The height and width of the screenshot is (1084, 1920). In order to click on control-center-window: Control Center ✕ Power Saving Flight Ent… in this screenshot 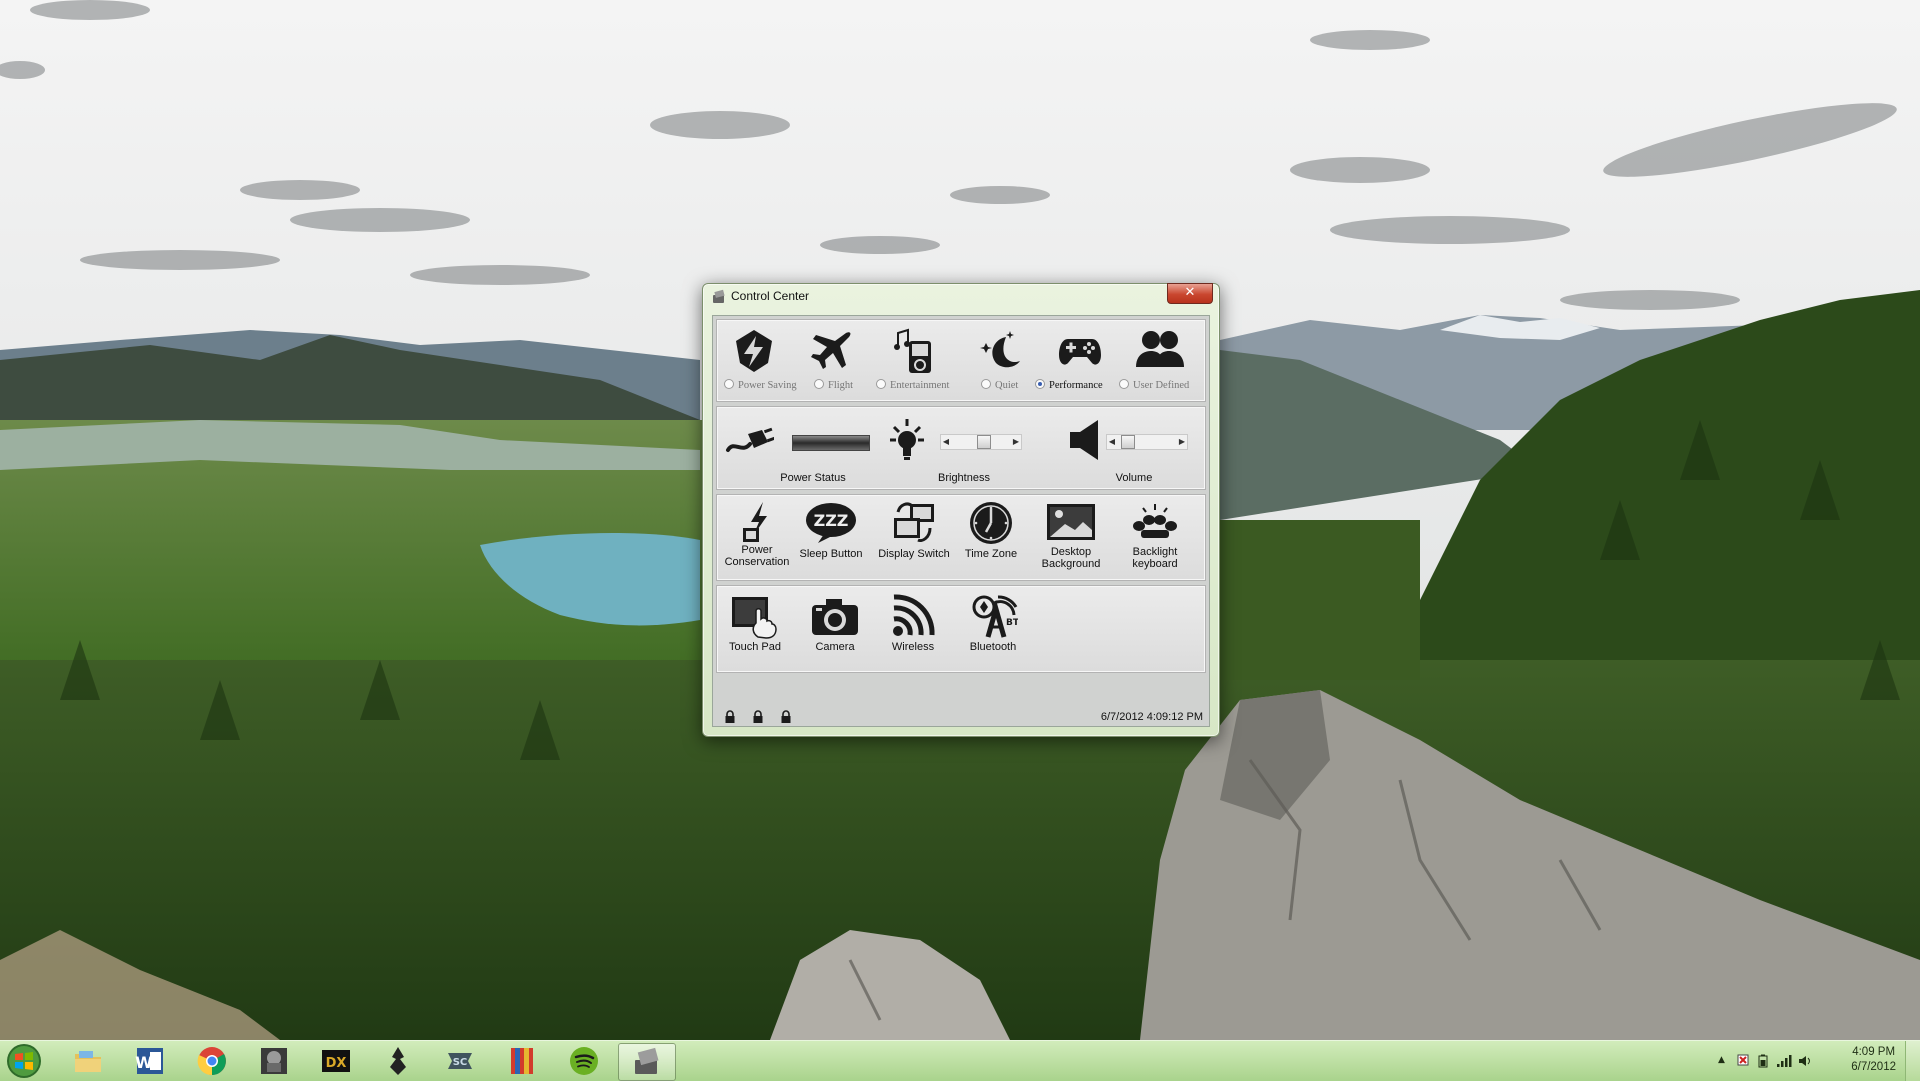, I will do `click(961, 510)`.